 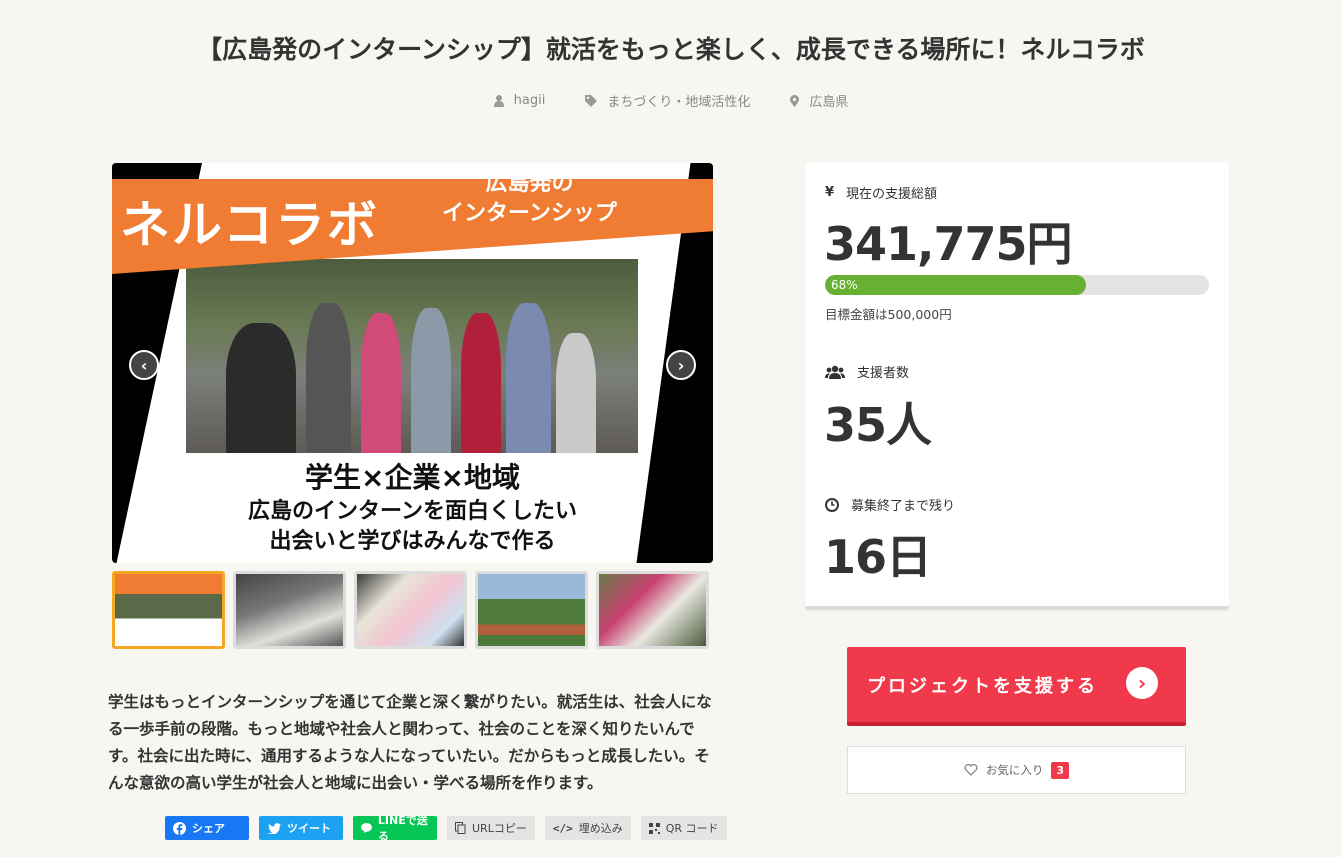 What do you see at coordinates (366, 828) in the screenshot?
I see `line-icon` at bounding box center [366, 828].